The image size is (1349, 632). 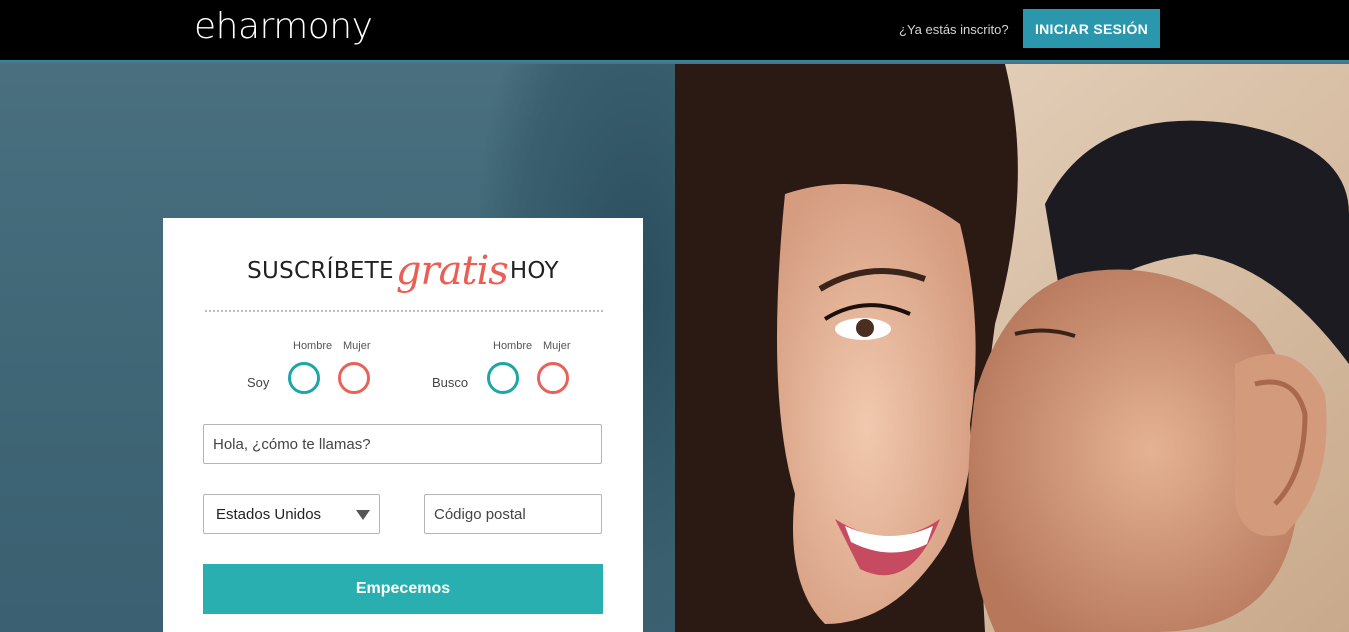 What do you see at coordinates (513, 346) in the screenshot?
I see `busco-male-label: Hombre` at bounding box center [513, 346].